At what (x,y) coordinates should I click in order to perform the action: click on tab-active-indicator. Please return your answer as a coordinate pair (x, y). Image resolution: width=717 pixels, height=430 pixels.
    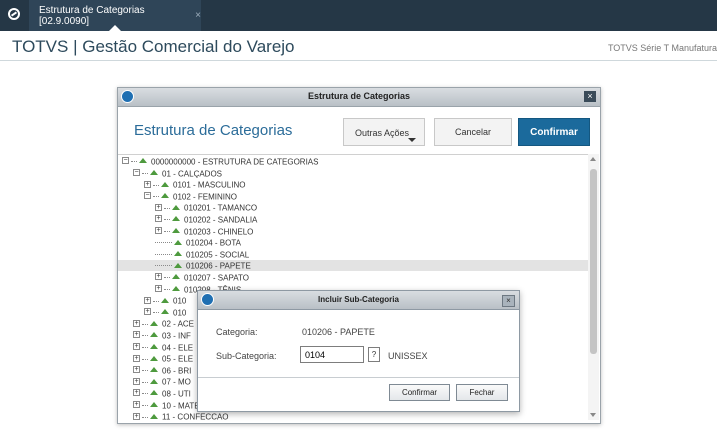
    Looking at the image, I should click on (115, 28).